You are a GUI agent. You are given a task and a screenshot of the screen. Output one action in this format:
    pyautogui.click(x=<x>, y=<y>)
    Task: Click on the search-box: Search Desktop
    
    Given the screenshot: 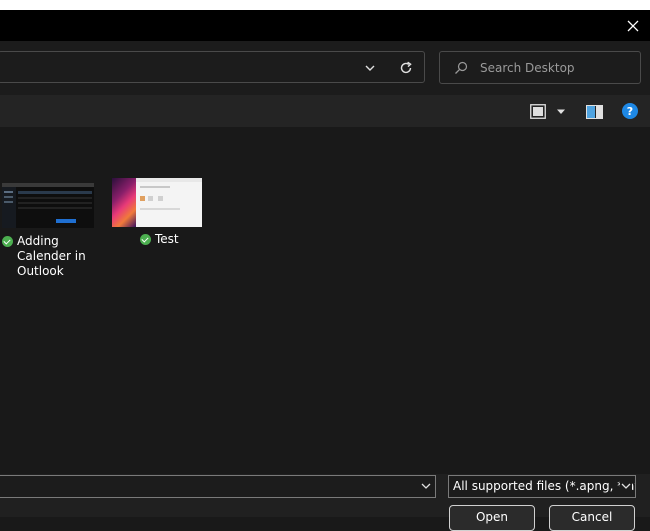 What is the action you would take?
    pyautogui.click(x=540, y=67)
    